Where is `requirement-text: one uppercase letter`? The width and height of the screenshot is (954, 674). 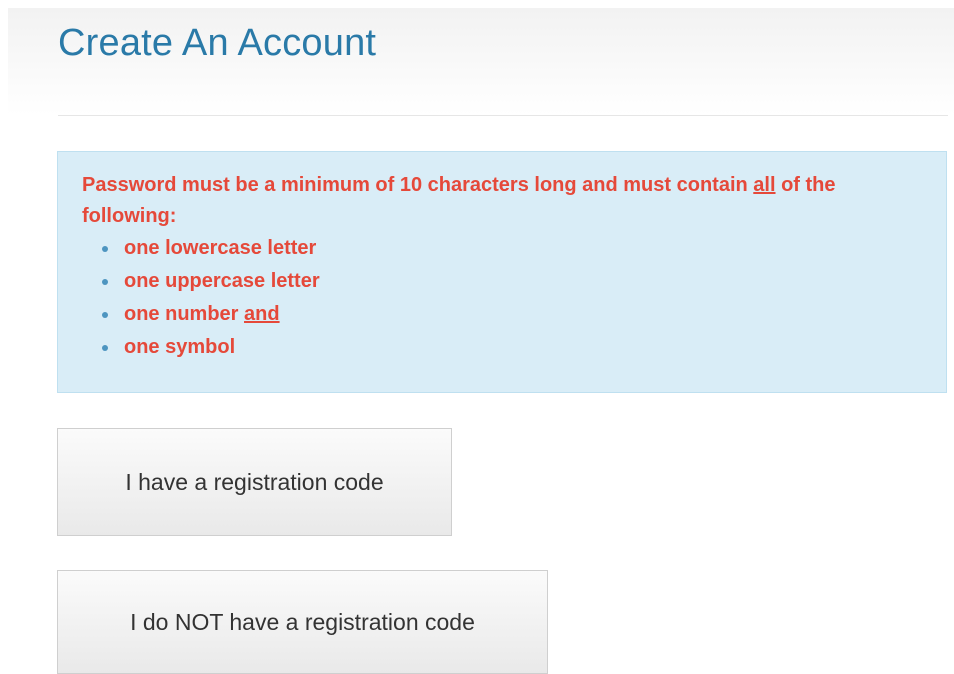
requirement-text: one uppercase letter is located at coordinates (222, 281).